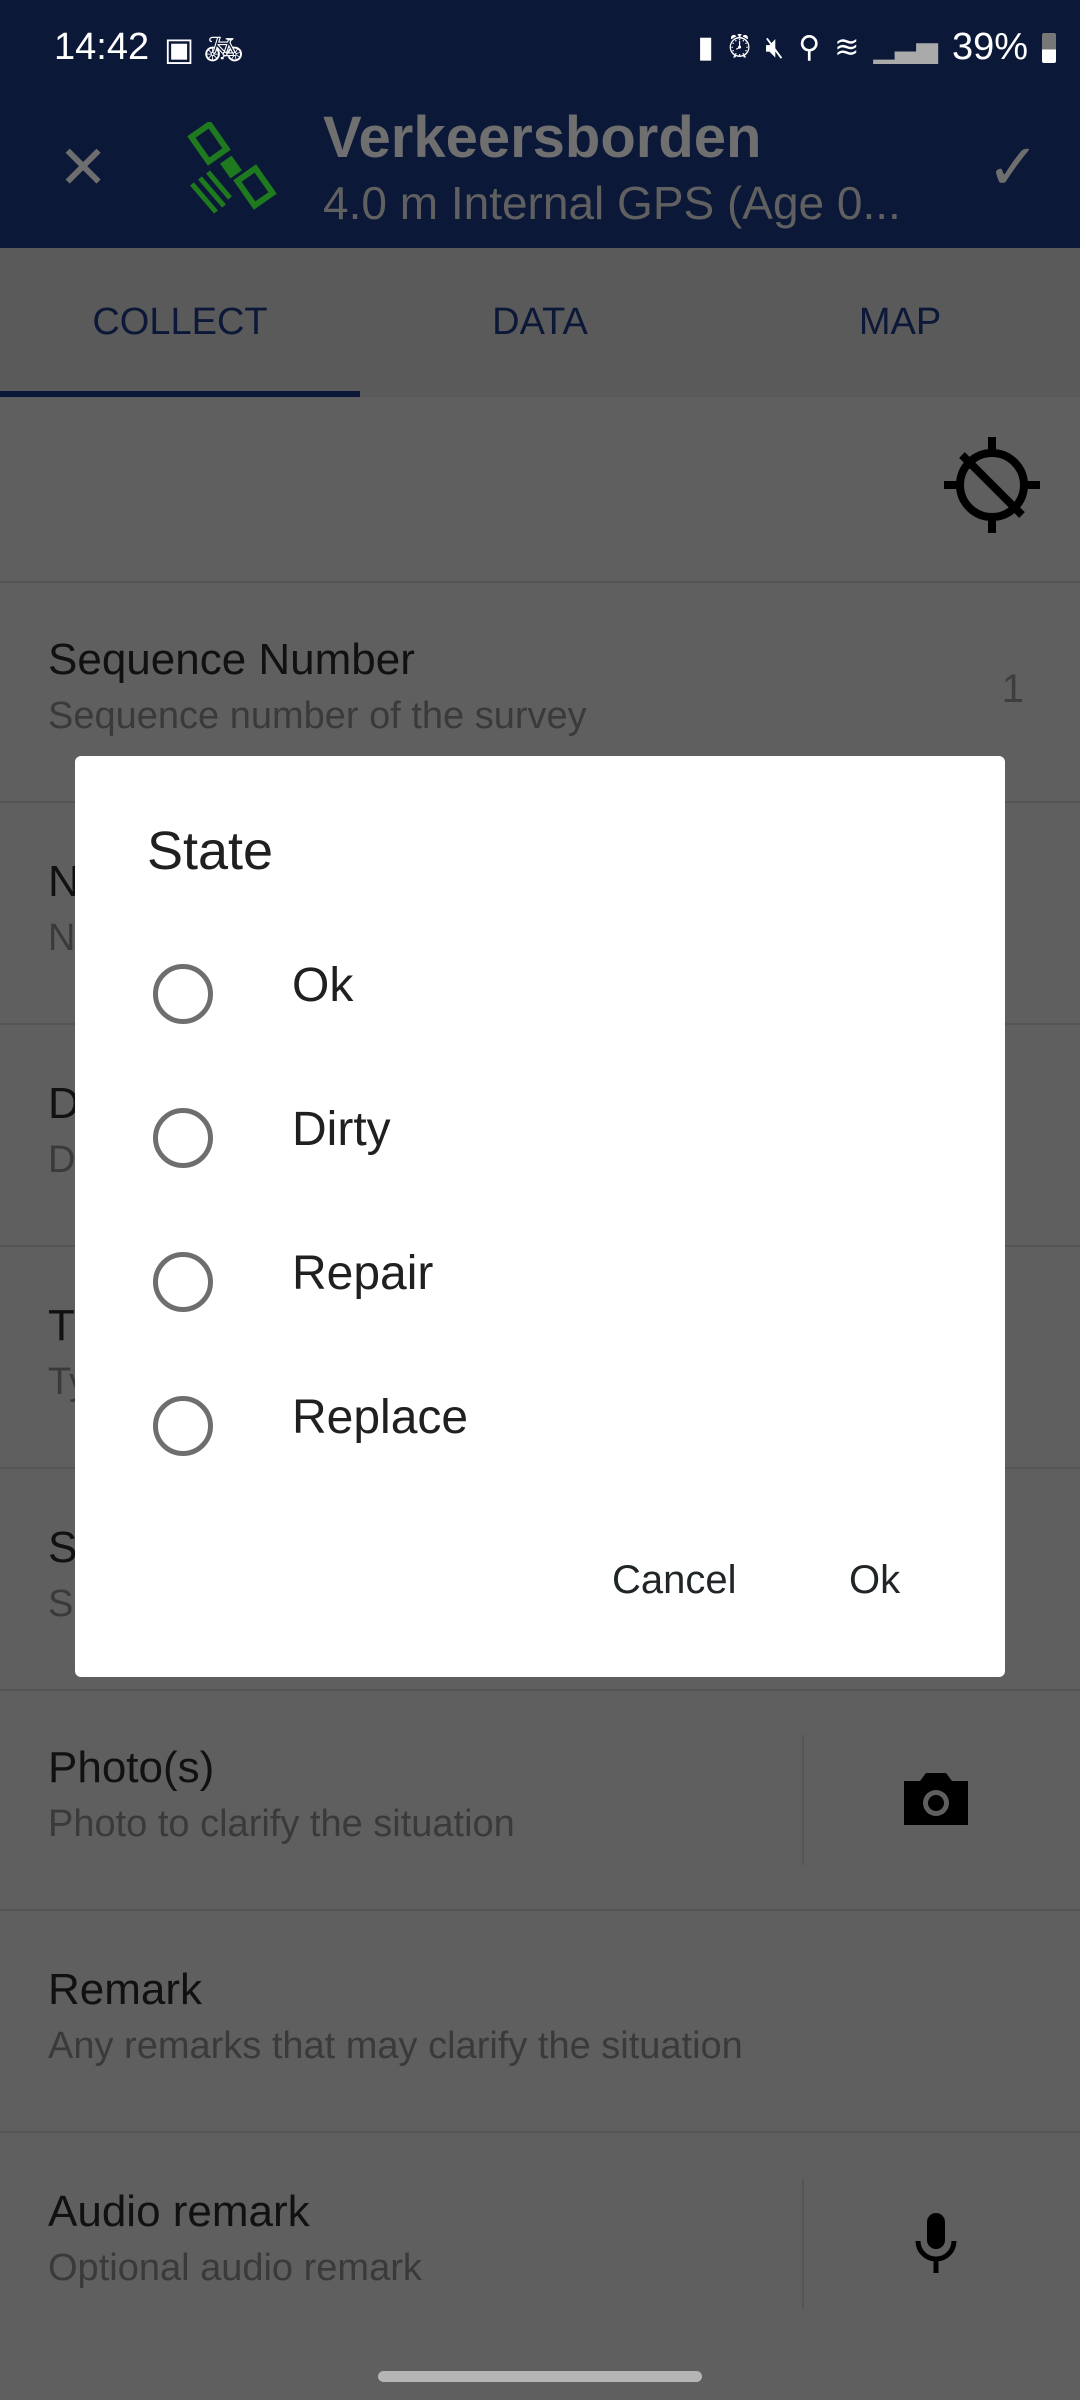  I want to click on battery-saver-icon: ▮, so click(705, 47).